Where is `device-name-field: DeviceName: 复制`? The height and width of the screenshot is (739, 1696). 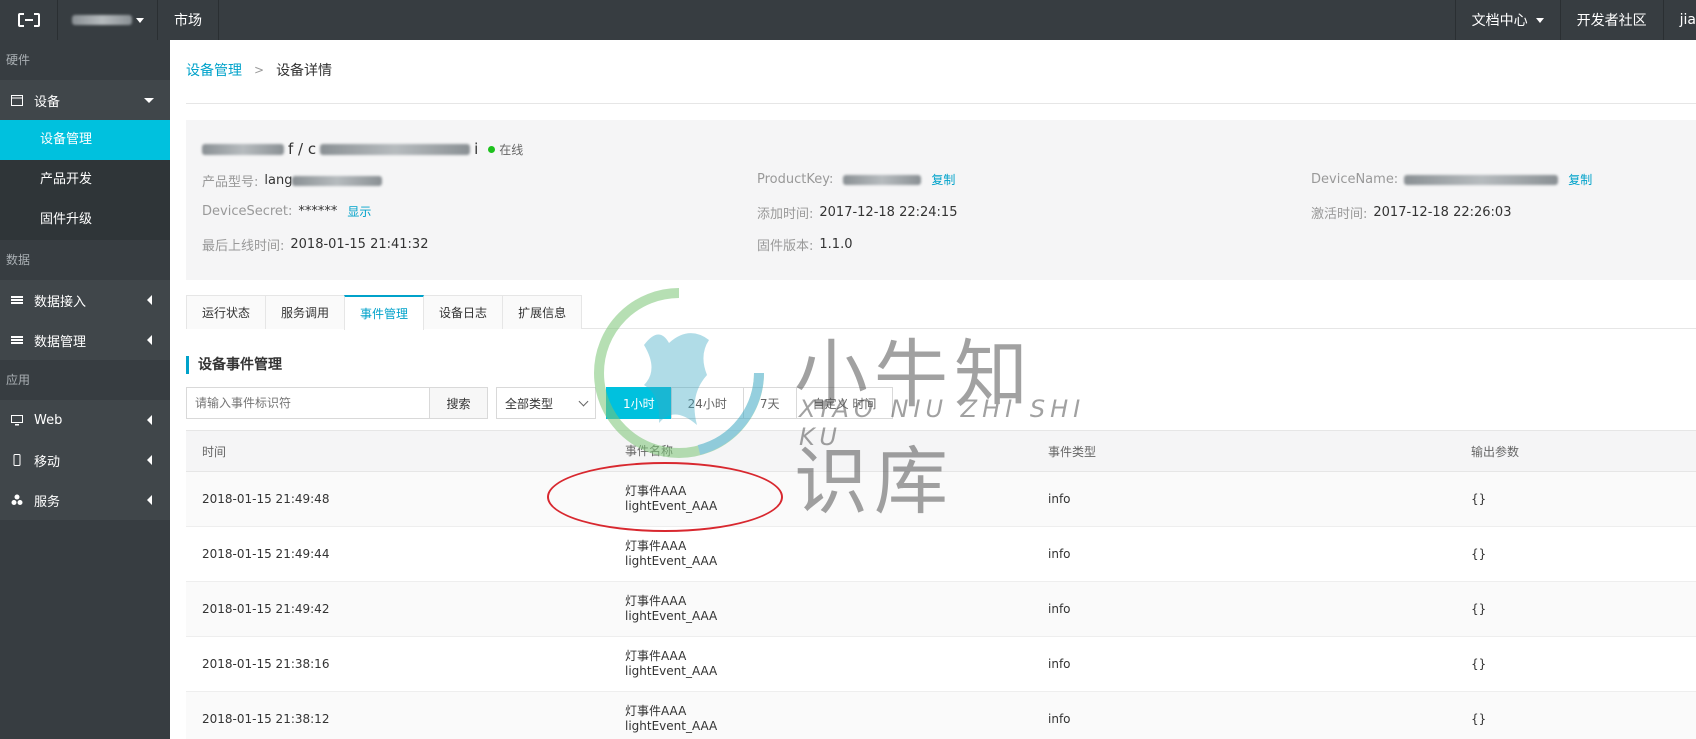 device-name-field: DeviceName: 复制 is located at coordinates (1451, 179).